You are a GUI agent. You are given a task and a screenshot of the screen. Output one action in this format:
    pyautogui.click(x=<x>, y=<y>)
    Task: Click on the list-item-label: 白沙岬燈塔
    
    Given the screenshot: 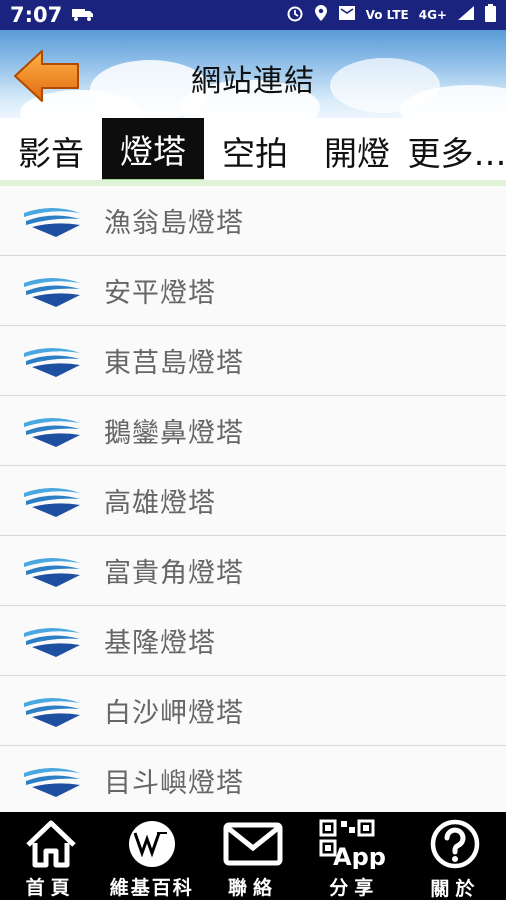 What is the action you would take?
    pyautogui.click(x=174, y=713)
    